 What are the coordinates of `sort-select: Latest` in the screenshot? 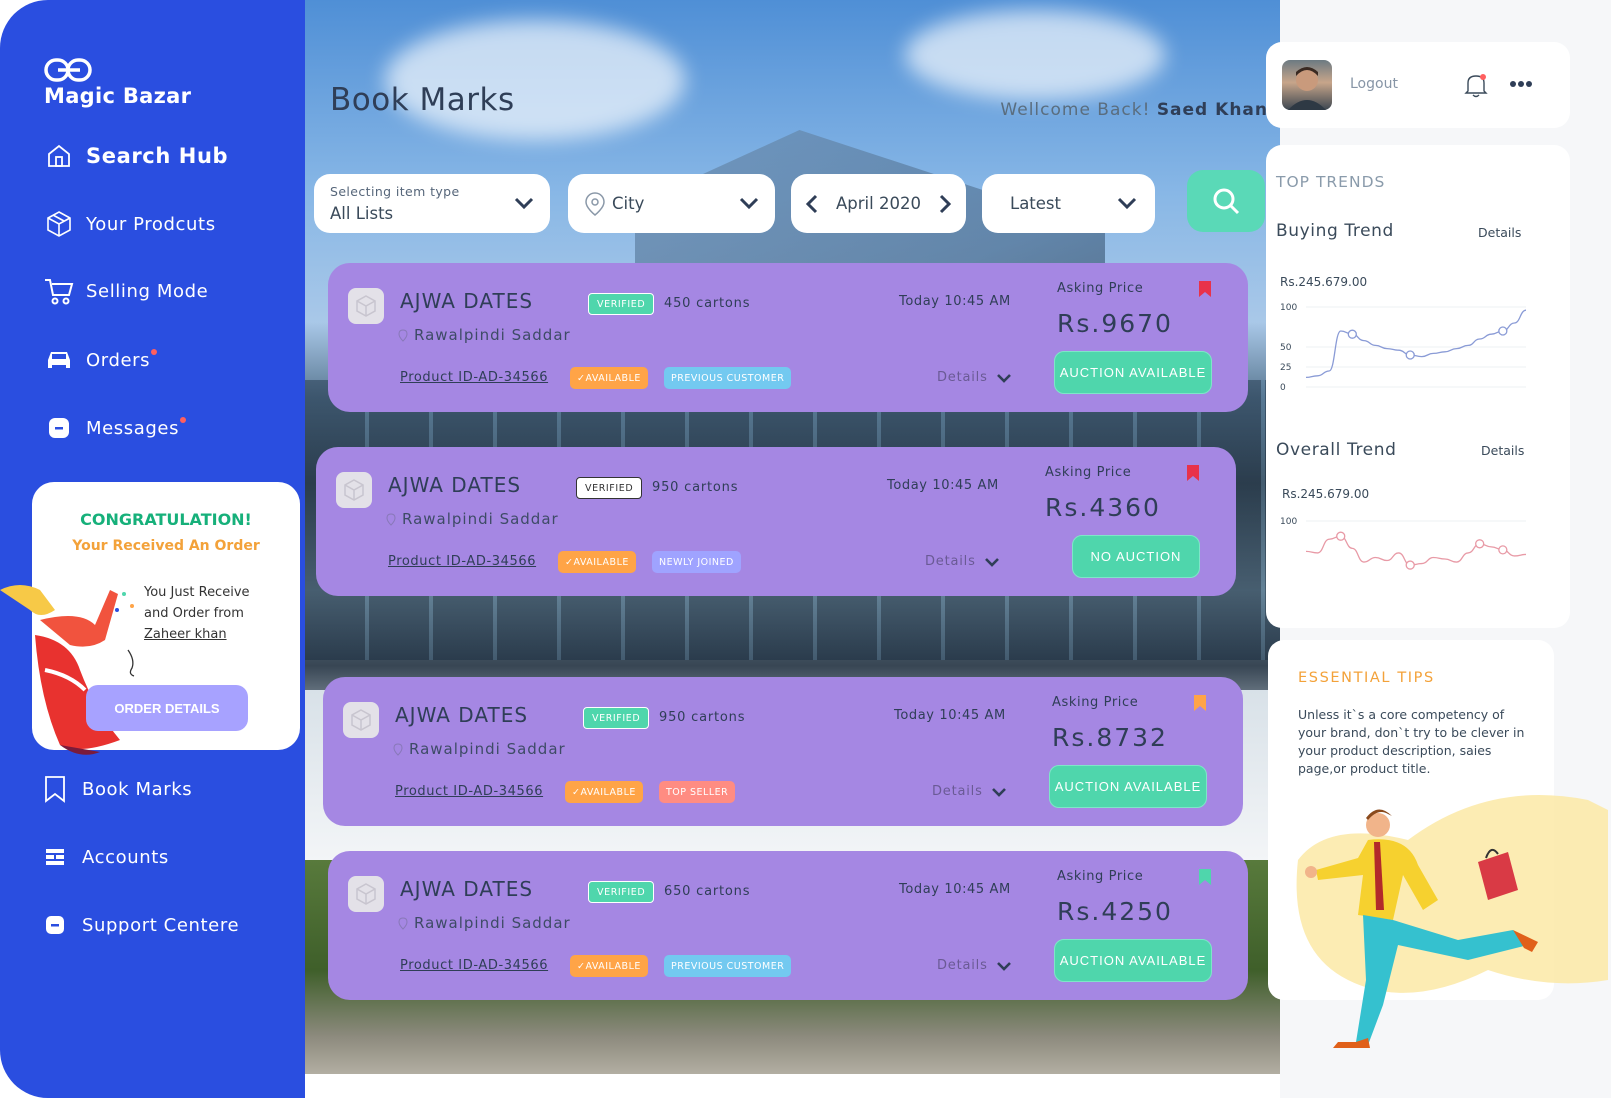 It's located at (1068, 203).